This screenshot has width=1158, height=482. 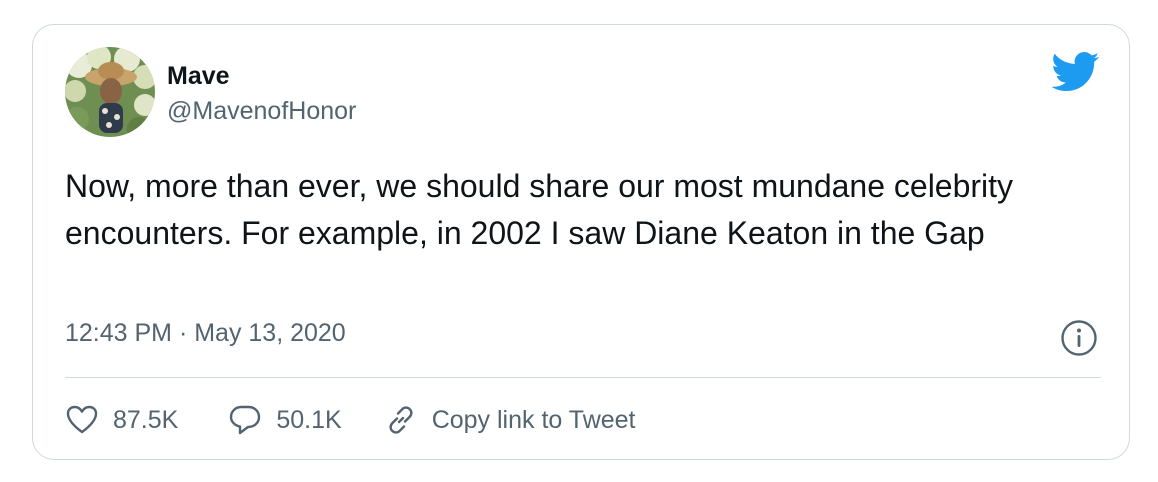 What do you see at coordinates (82, 419) in the screenshot?
I see `heart-icon` at bounding box center [82, 419].